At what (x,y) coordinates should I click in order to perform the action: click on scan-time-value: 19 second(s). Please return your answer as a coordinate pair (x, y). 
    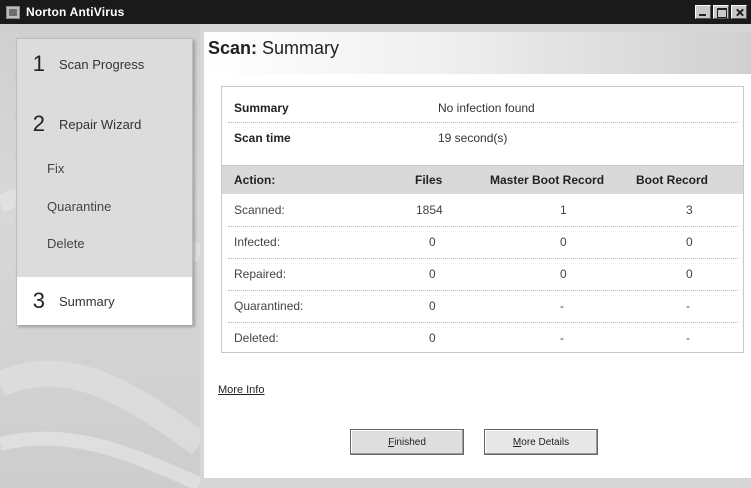
    Looking at the image, I should click on (473, 138).